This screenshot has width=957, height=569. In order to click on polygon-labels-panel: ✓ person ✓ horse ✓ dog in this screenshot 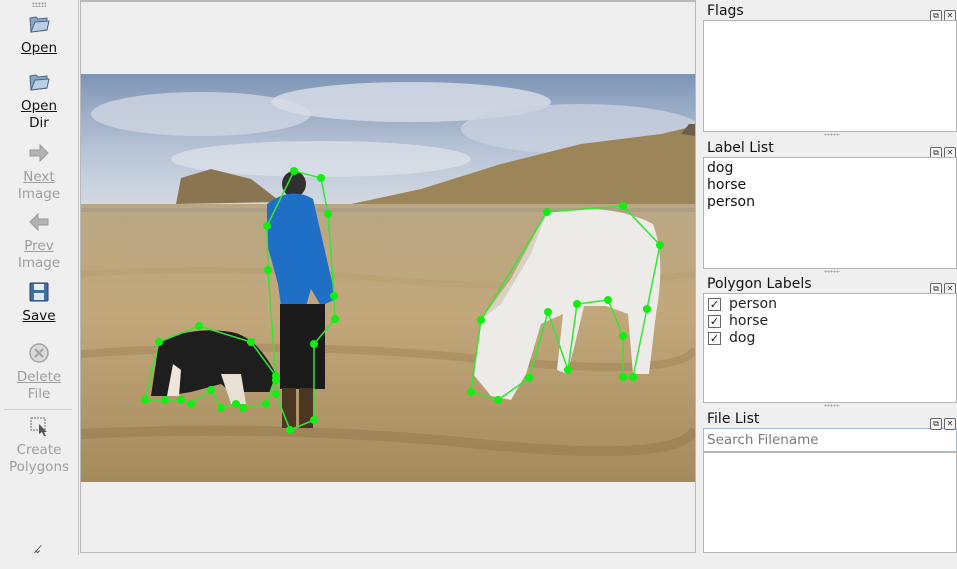, I will do `click(830, 350)`.